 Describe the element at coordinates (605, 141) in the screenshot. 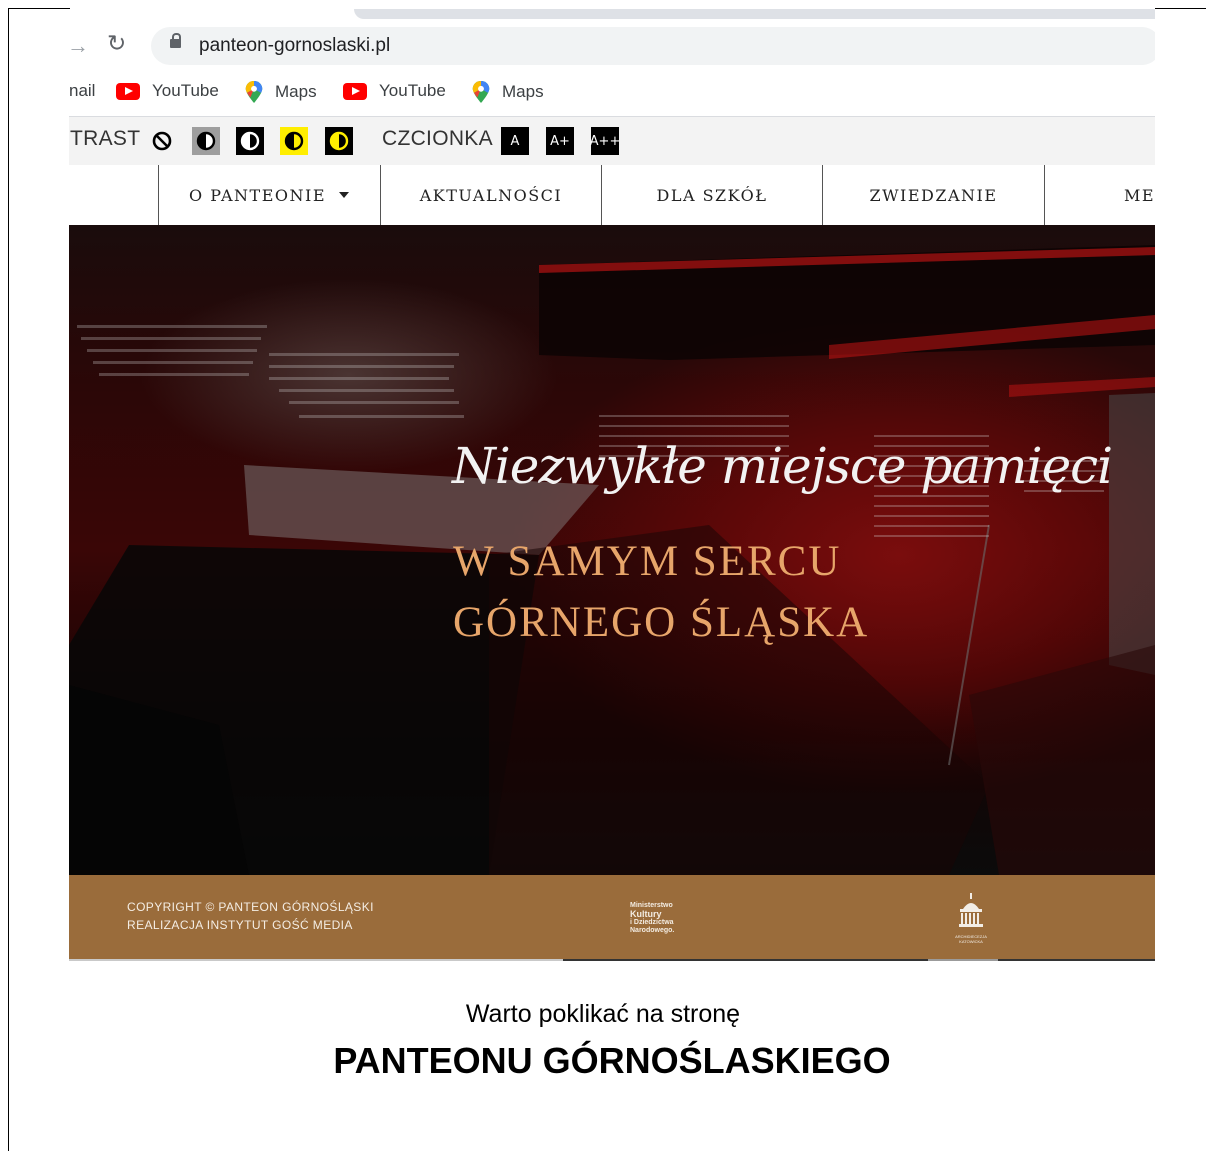

I see `font-size-xlarge-button: A++` at that location.